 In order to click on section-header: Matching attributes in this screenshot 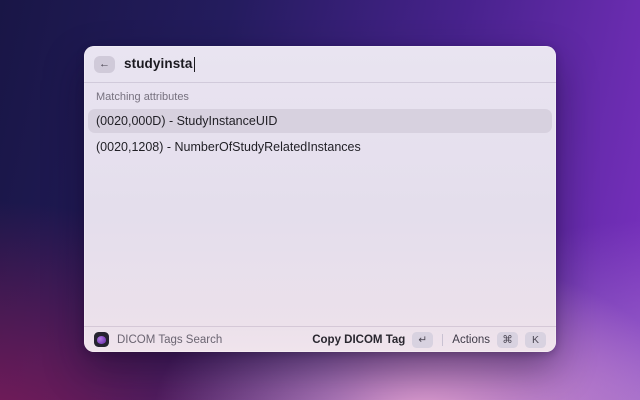, I will do `click(142, 97)`.